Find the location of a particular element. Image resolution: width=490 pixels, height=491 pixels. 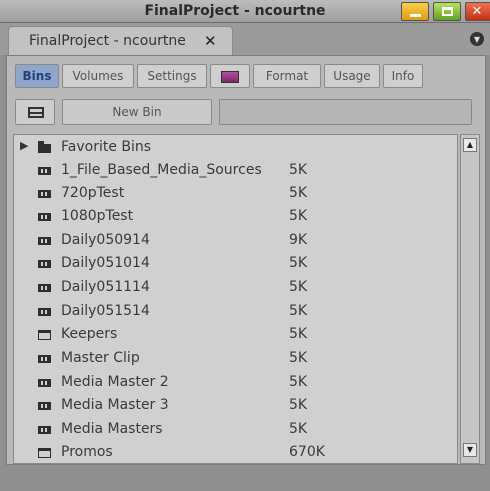

list-item: 1080pTest 5K is located at coordinates (234, 216).